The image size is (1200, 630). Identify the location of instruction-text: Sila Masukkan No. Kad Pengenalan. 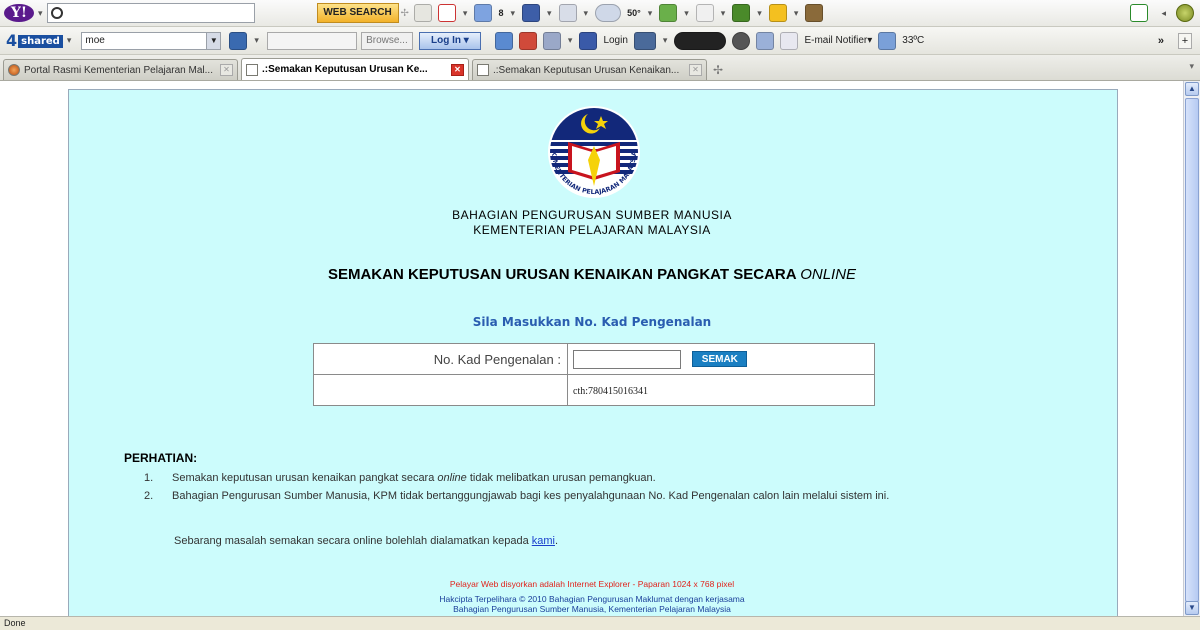
(592, 322).